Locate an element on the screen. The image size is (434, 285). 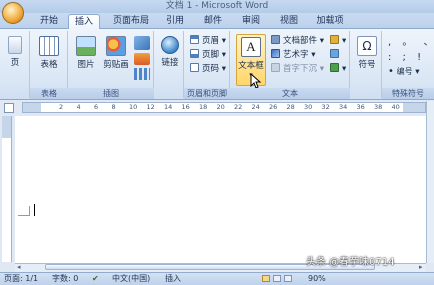
special-symbols-row-2: : ; ! is located at coordinates (406, 57).